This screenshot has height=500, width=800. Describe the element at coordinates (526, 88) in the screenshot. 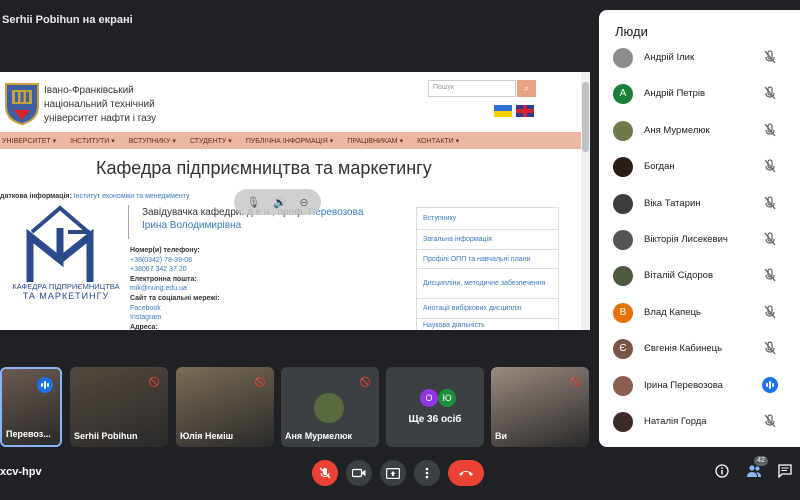

I see `site-search-button: ⌕` at that location.